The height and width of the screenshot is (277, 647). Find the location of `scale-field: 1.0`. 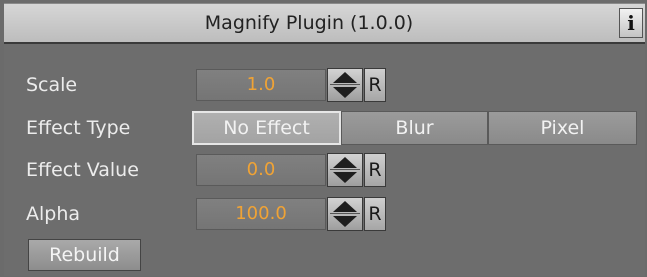

scale-field: 1.0 is located at coordinates (261, 85).